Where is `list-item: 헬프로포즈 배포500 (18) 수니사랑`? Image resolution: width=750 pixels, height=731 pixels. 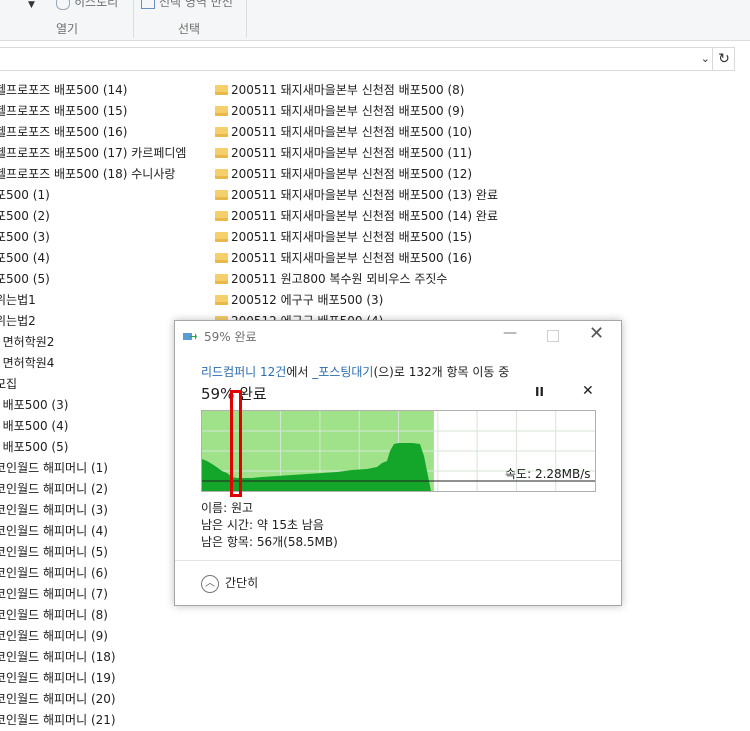
list-item: 헬프로포즈 배포500 (18) 수니사랑 is located at coordinates (93, 174).